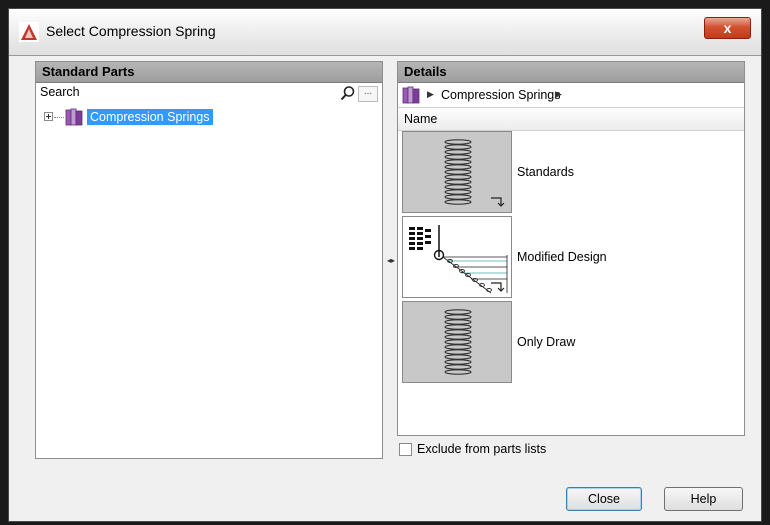 Image resolution: width=770 pixels, height=525 pixels. Describe the element at coordinates (546, 342) in the screenshot. I see `list-item-label: Only Draw` at that location.